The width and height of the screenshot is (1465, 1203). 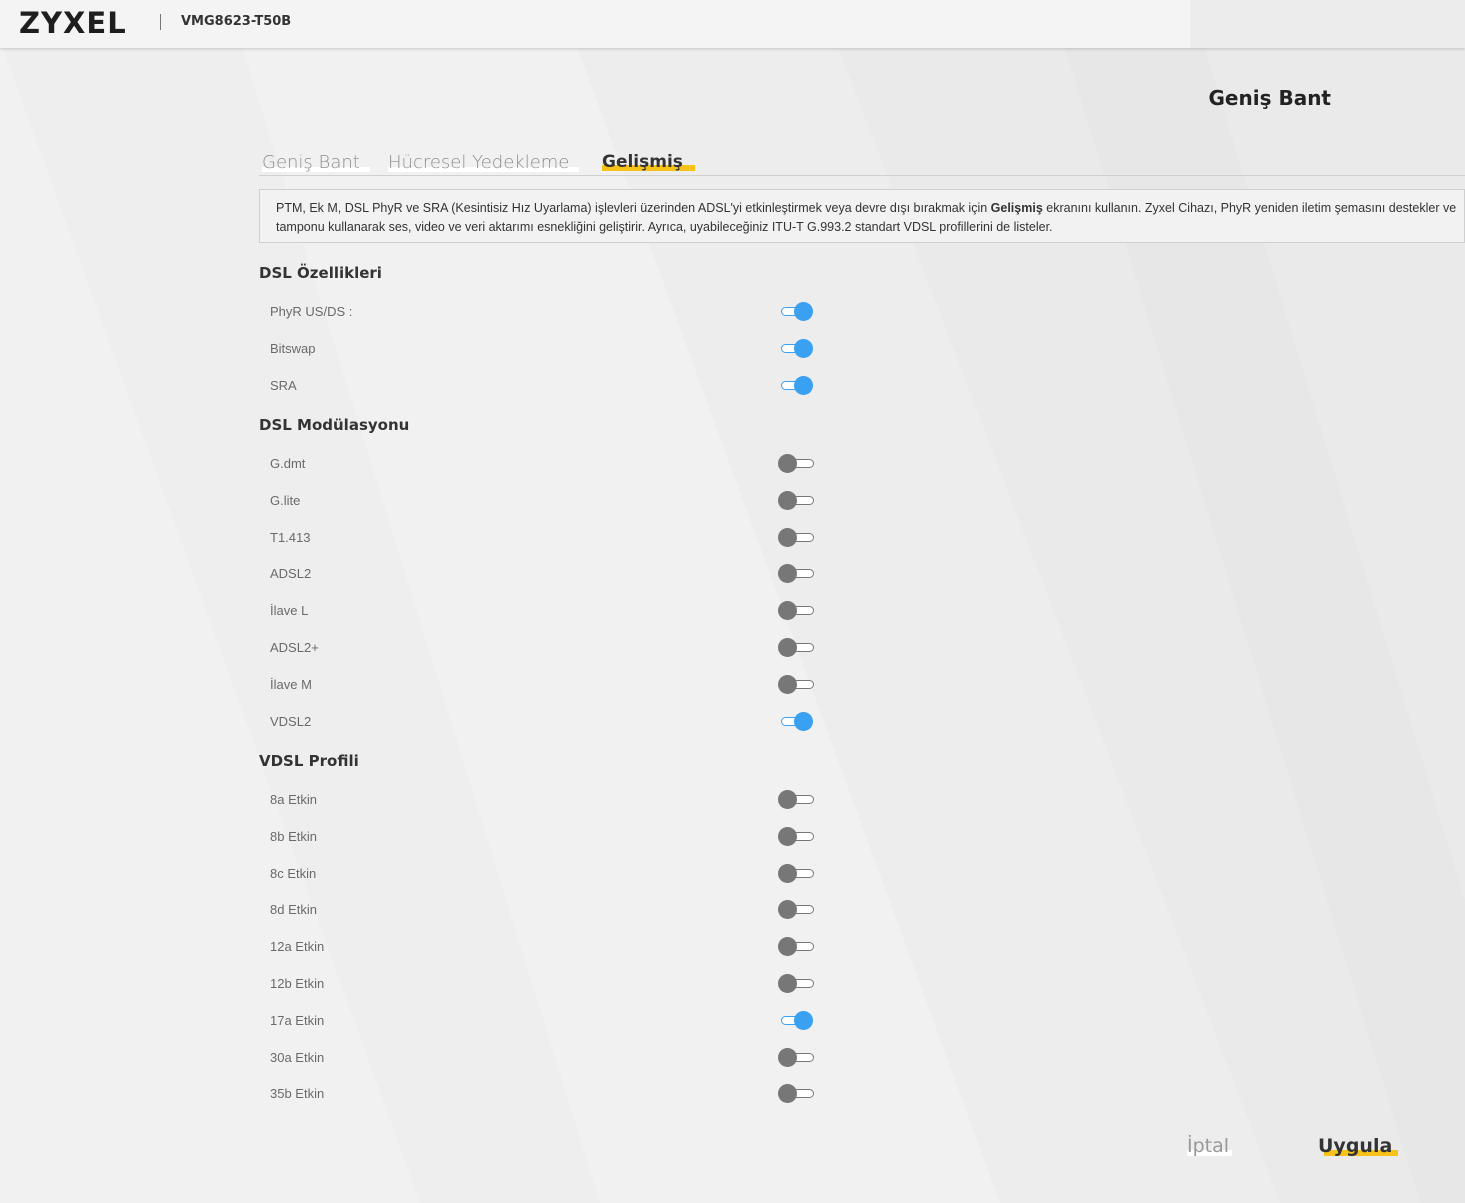 I want to click on tab-advanced: Gelişmiş, so click(x=648, y=162).